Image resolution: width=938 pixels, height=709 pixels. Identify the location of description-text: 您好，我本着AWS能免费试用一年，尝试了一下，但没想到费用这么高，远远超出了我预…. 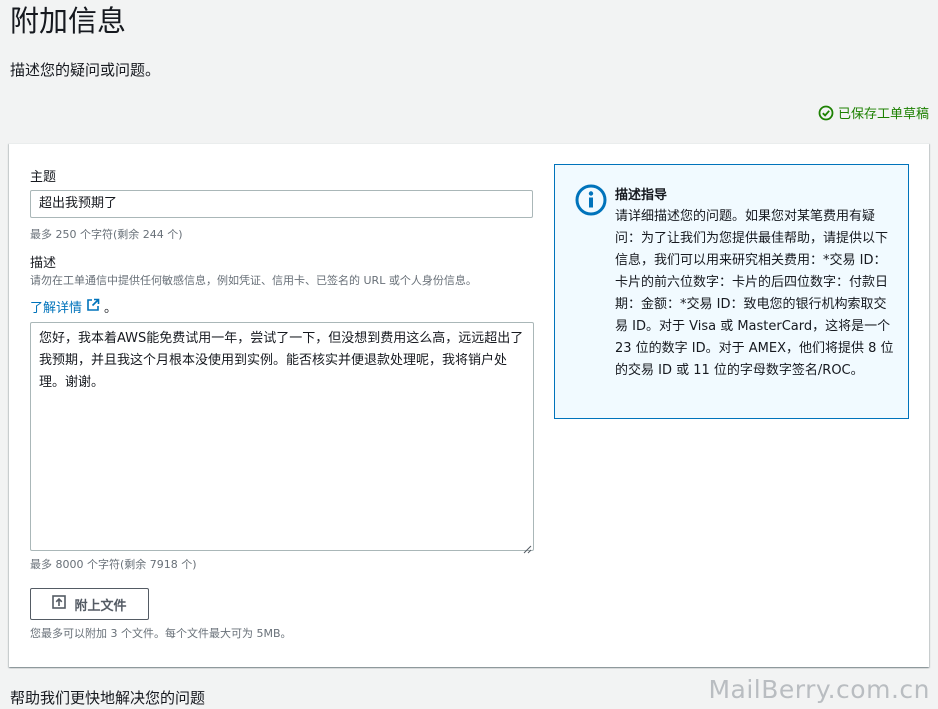
(281, 360).